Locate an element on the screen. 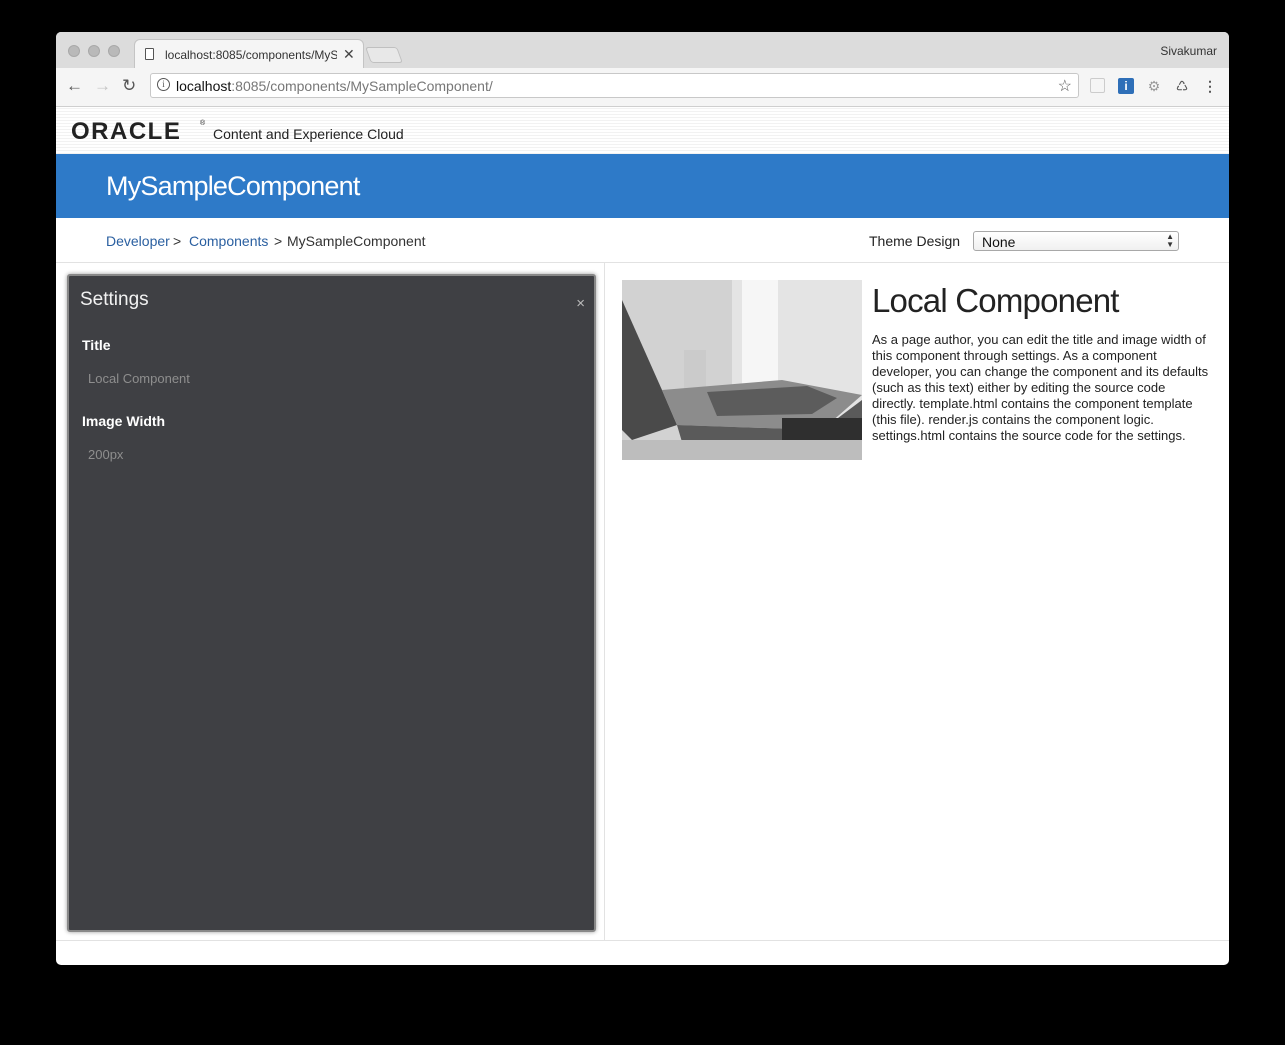 The height and width of the screenshot is (1045, 1285). breadcrumb-current: MySampleComponent is located at coordinates (356, 241).